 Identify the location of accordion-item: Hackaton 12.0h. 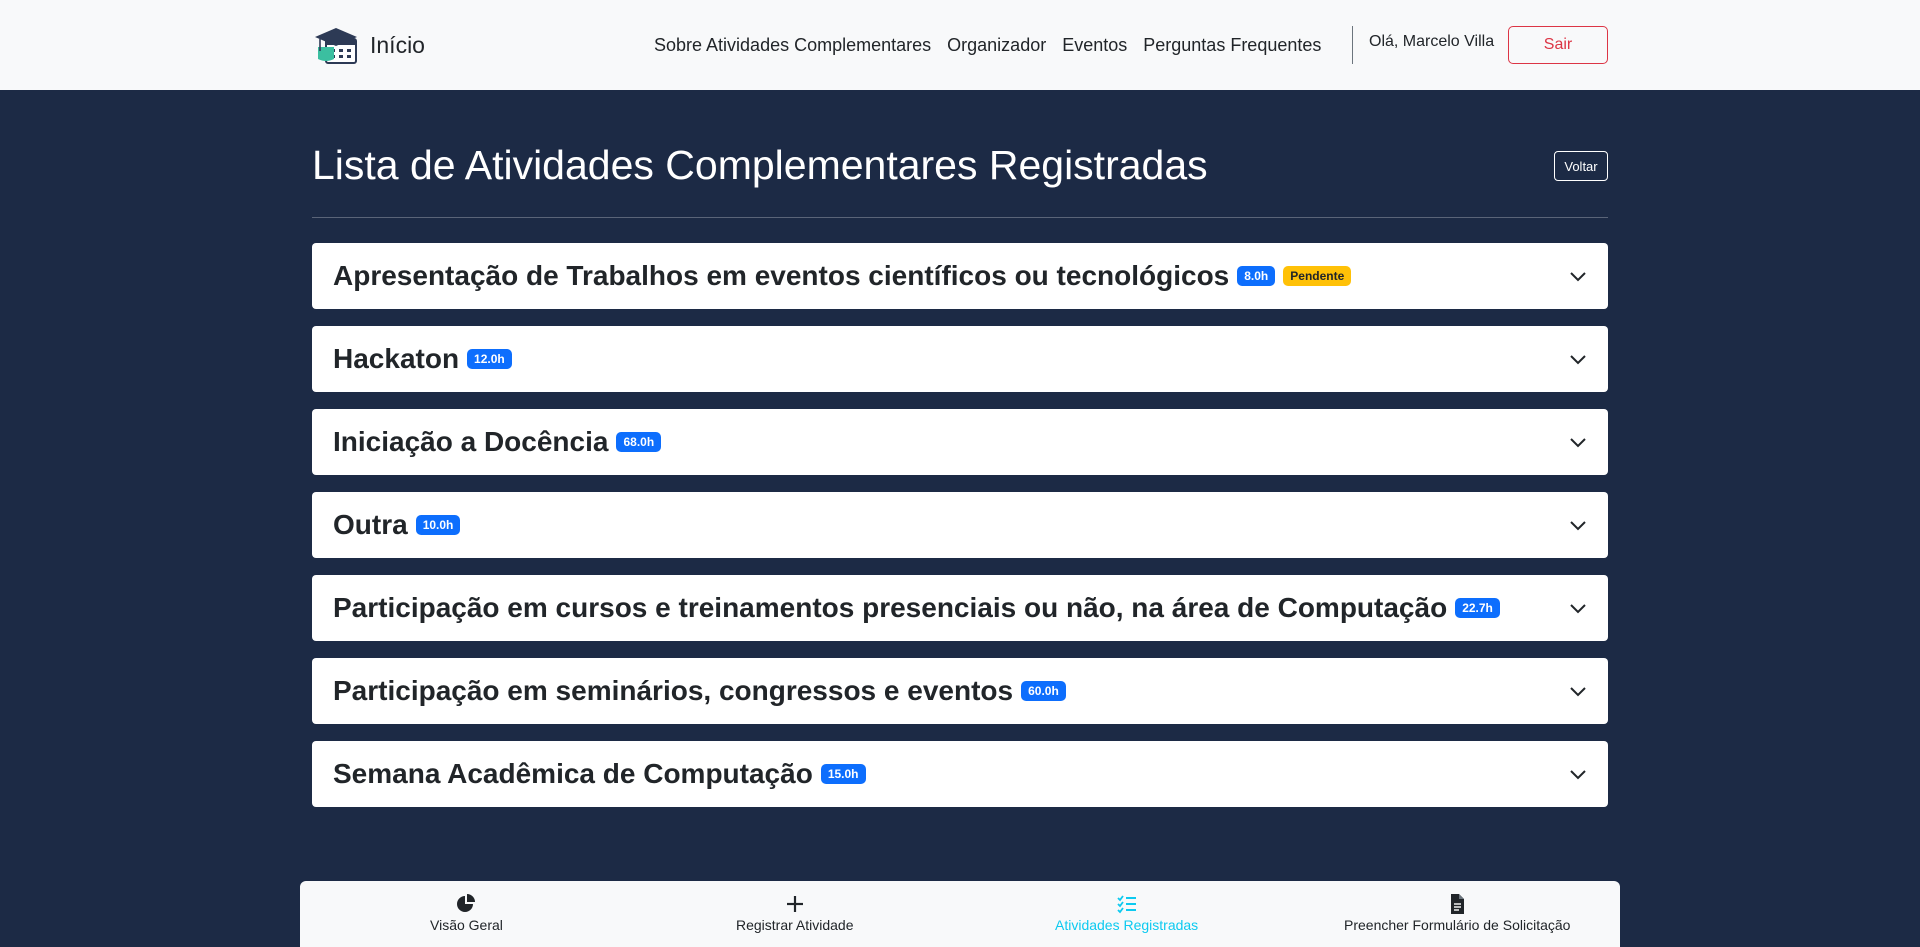
(960, 359).